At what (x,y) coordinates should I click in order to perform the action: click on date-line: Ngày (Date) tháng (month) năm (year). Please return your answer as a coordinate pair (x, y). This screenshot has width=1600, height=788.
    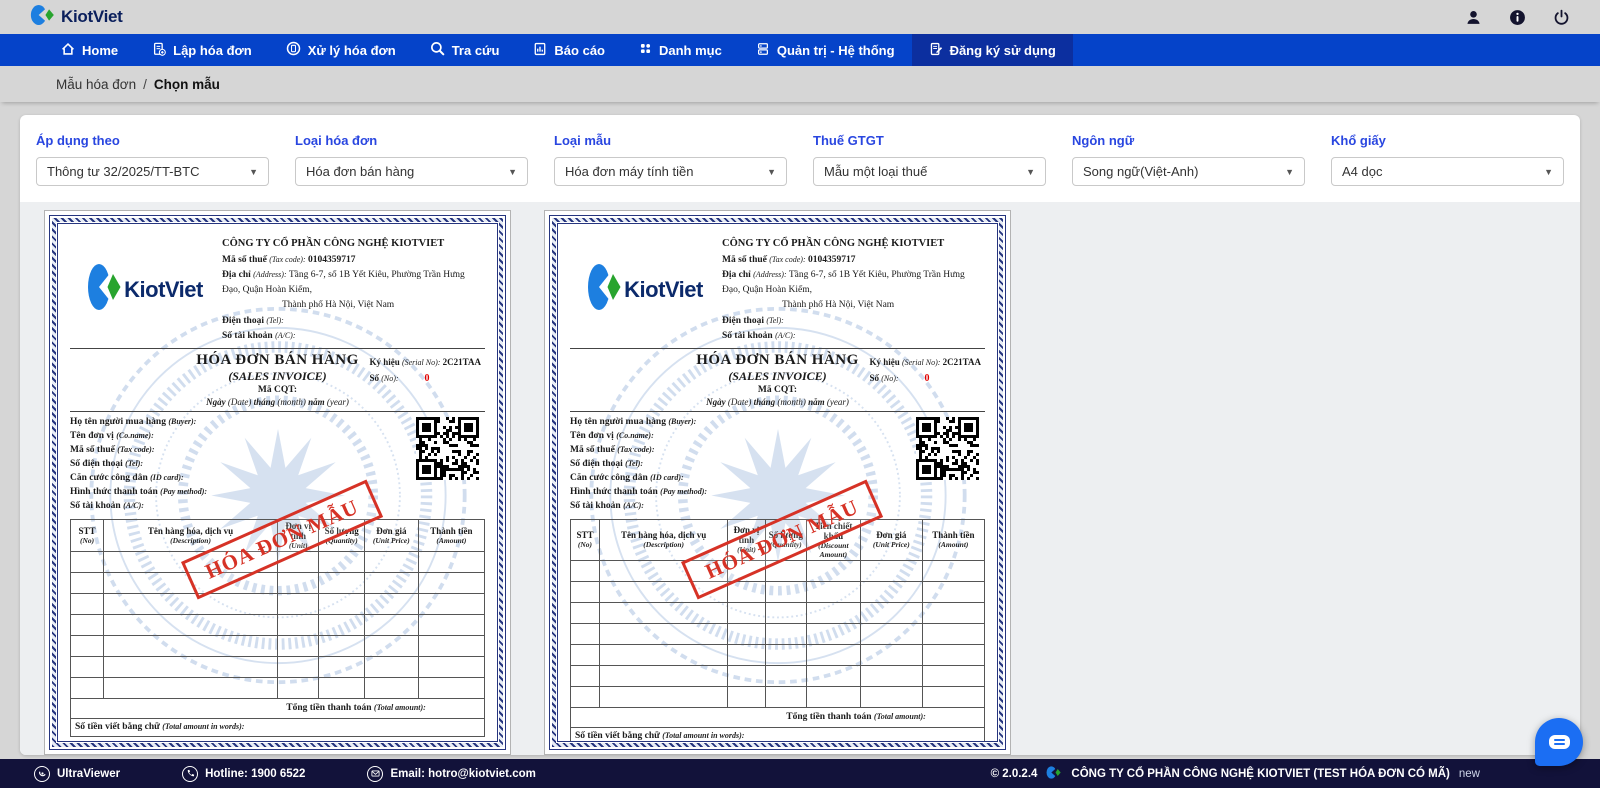
    Looking at the image, I should click on (777, 402).